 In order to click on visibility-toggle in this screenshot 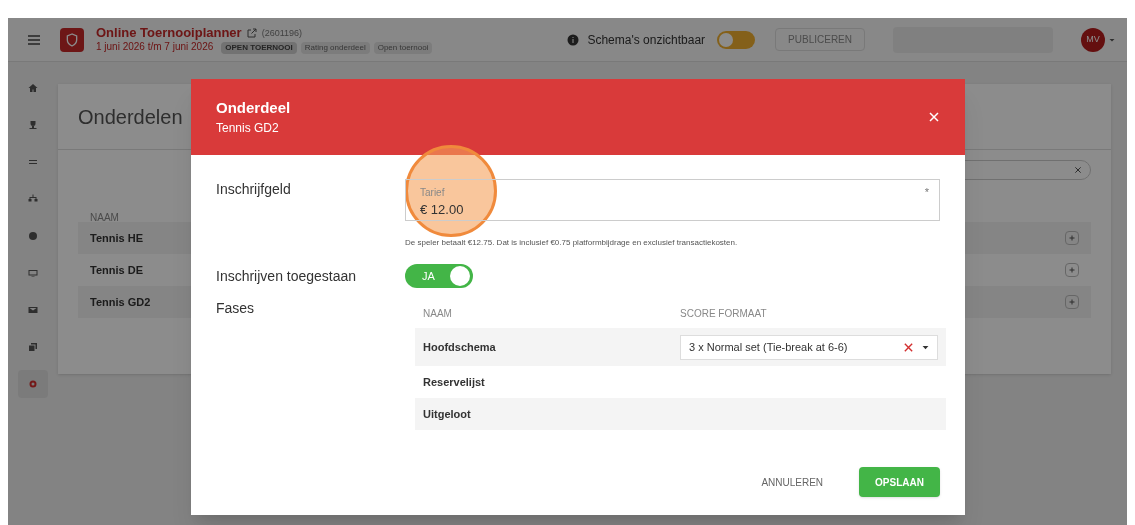, I will do `click(736, 39)`.